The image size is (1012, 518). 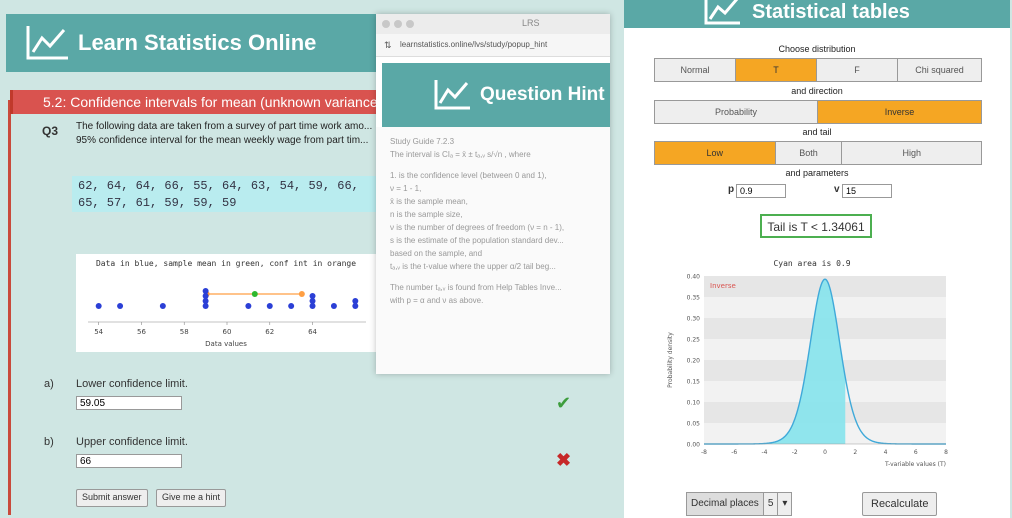 I want to click on x-tick-label: -6, so click(x=734, y=452).